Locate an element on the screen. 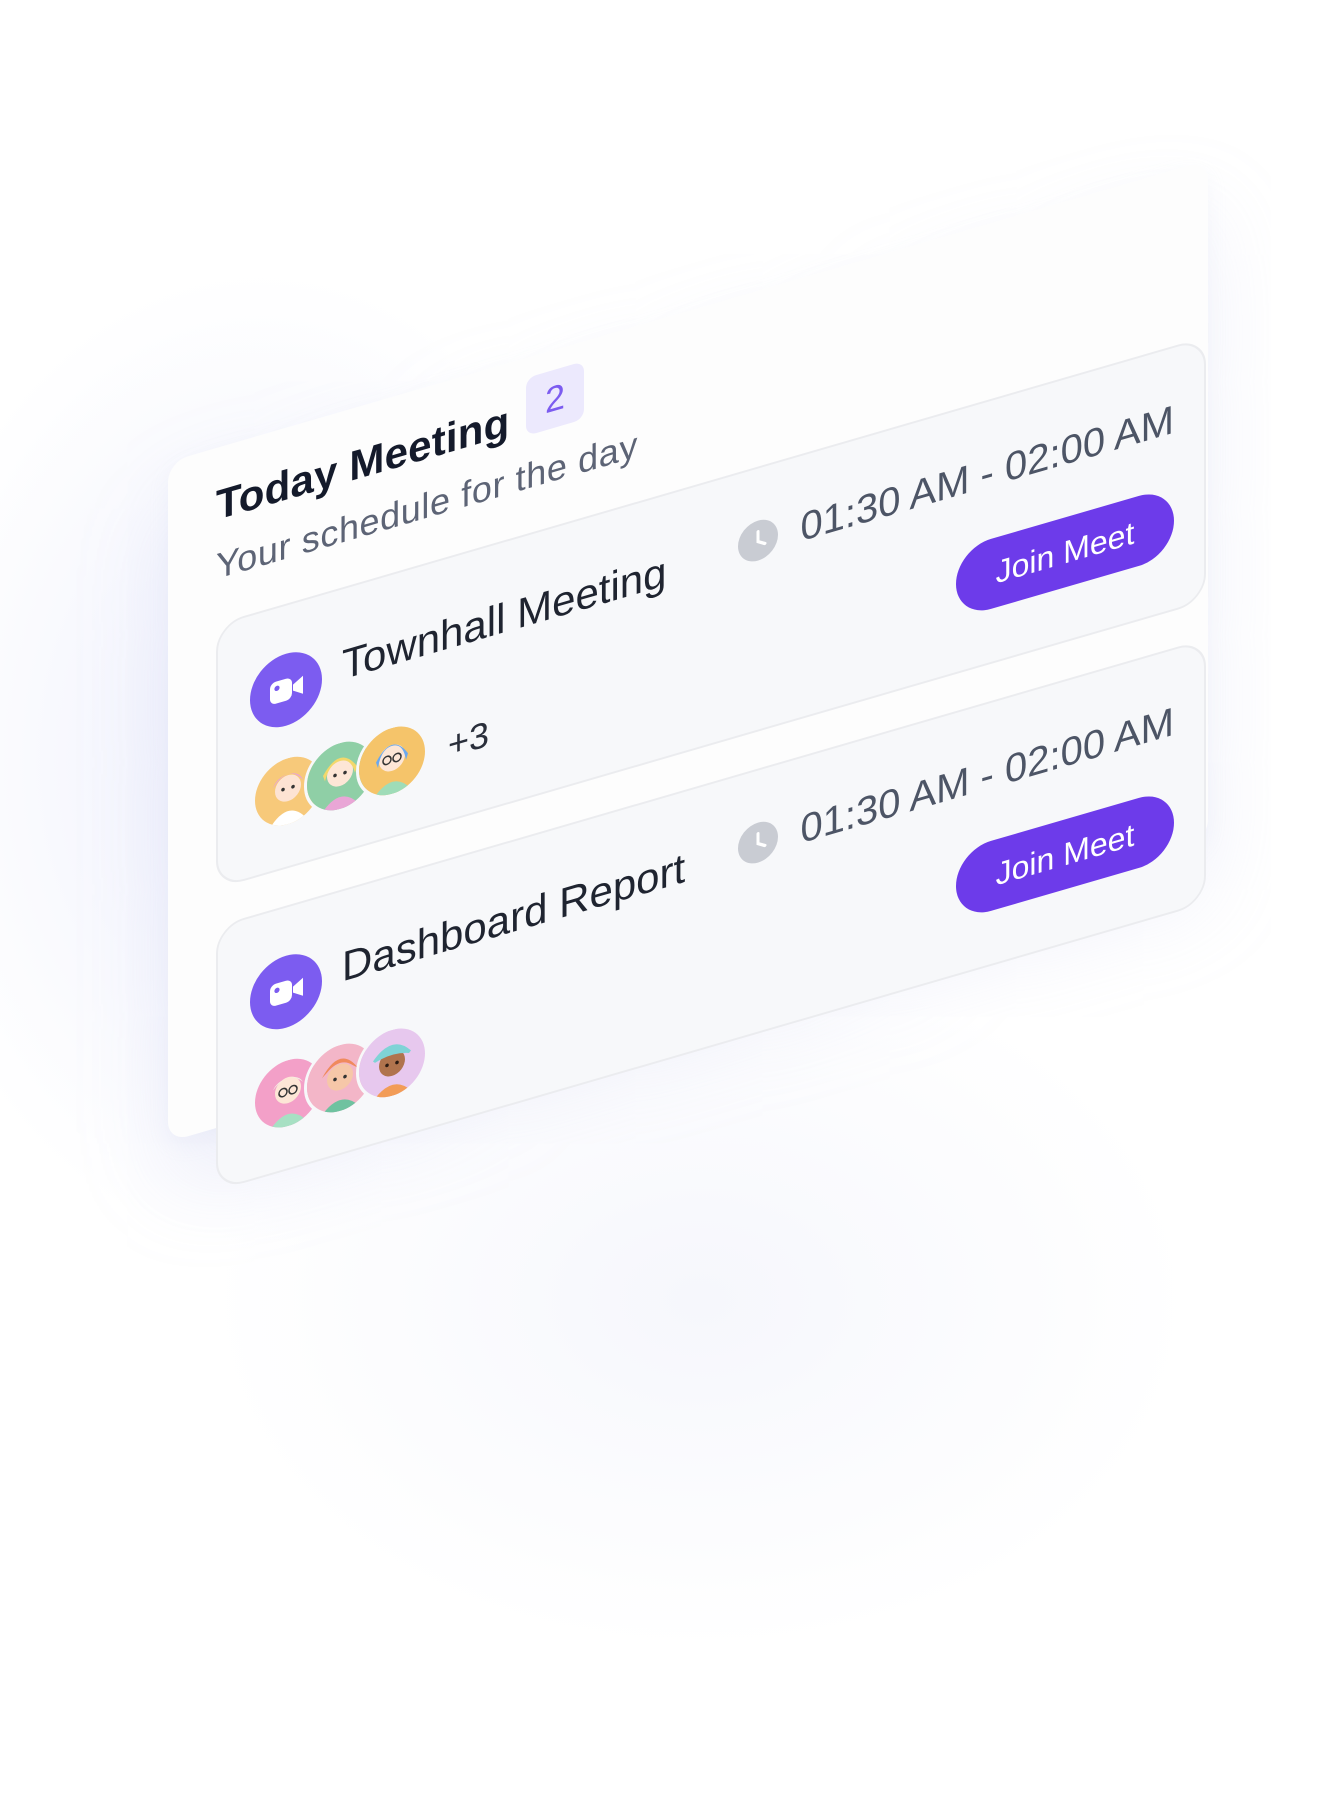 The image size is (1317, 1819). extra-attendees-count: +3 is located at coordinates (469, 739).